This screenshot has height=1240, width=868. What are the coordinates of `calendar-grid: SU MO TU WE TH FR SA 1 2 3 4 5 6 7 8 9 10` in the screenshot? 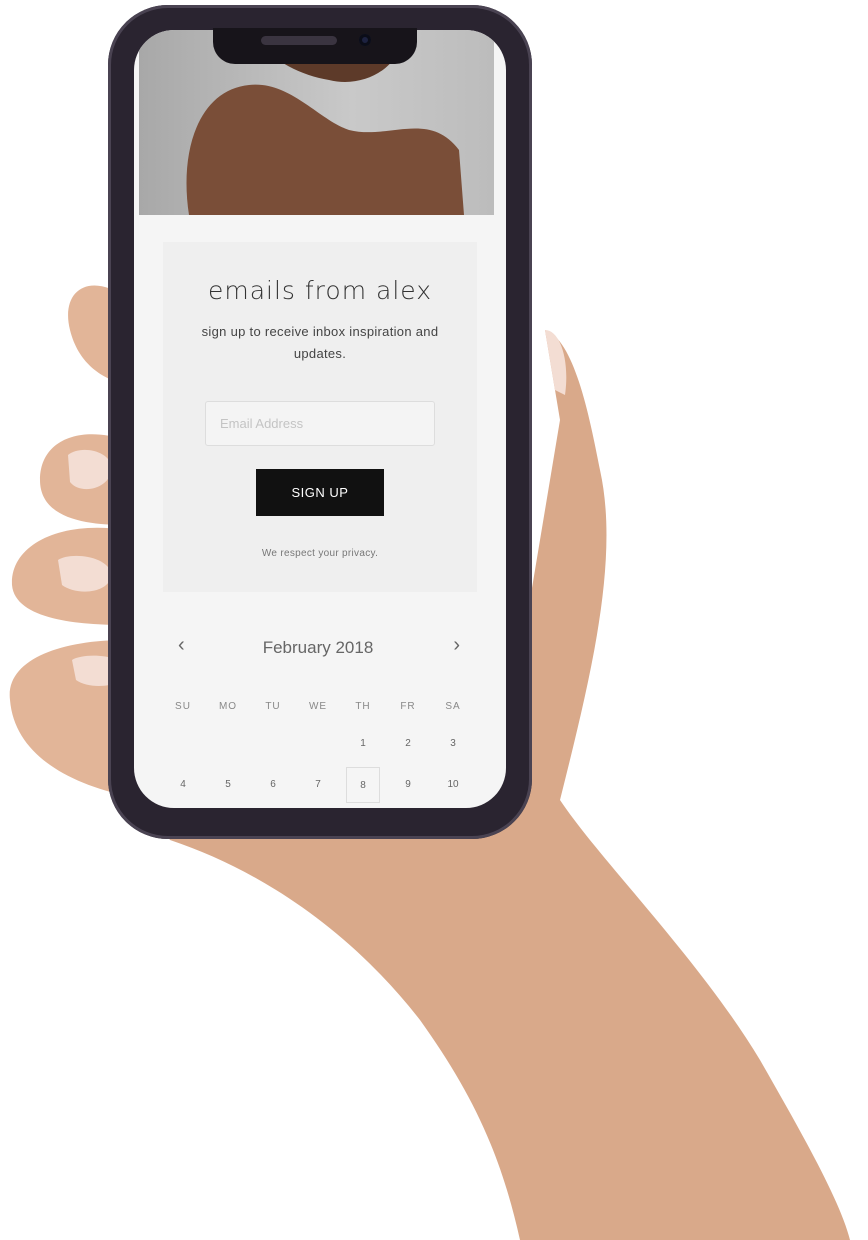 It's located at (318, 748).